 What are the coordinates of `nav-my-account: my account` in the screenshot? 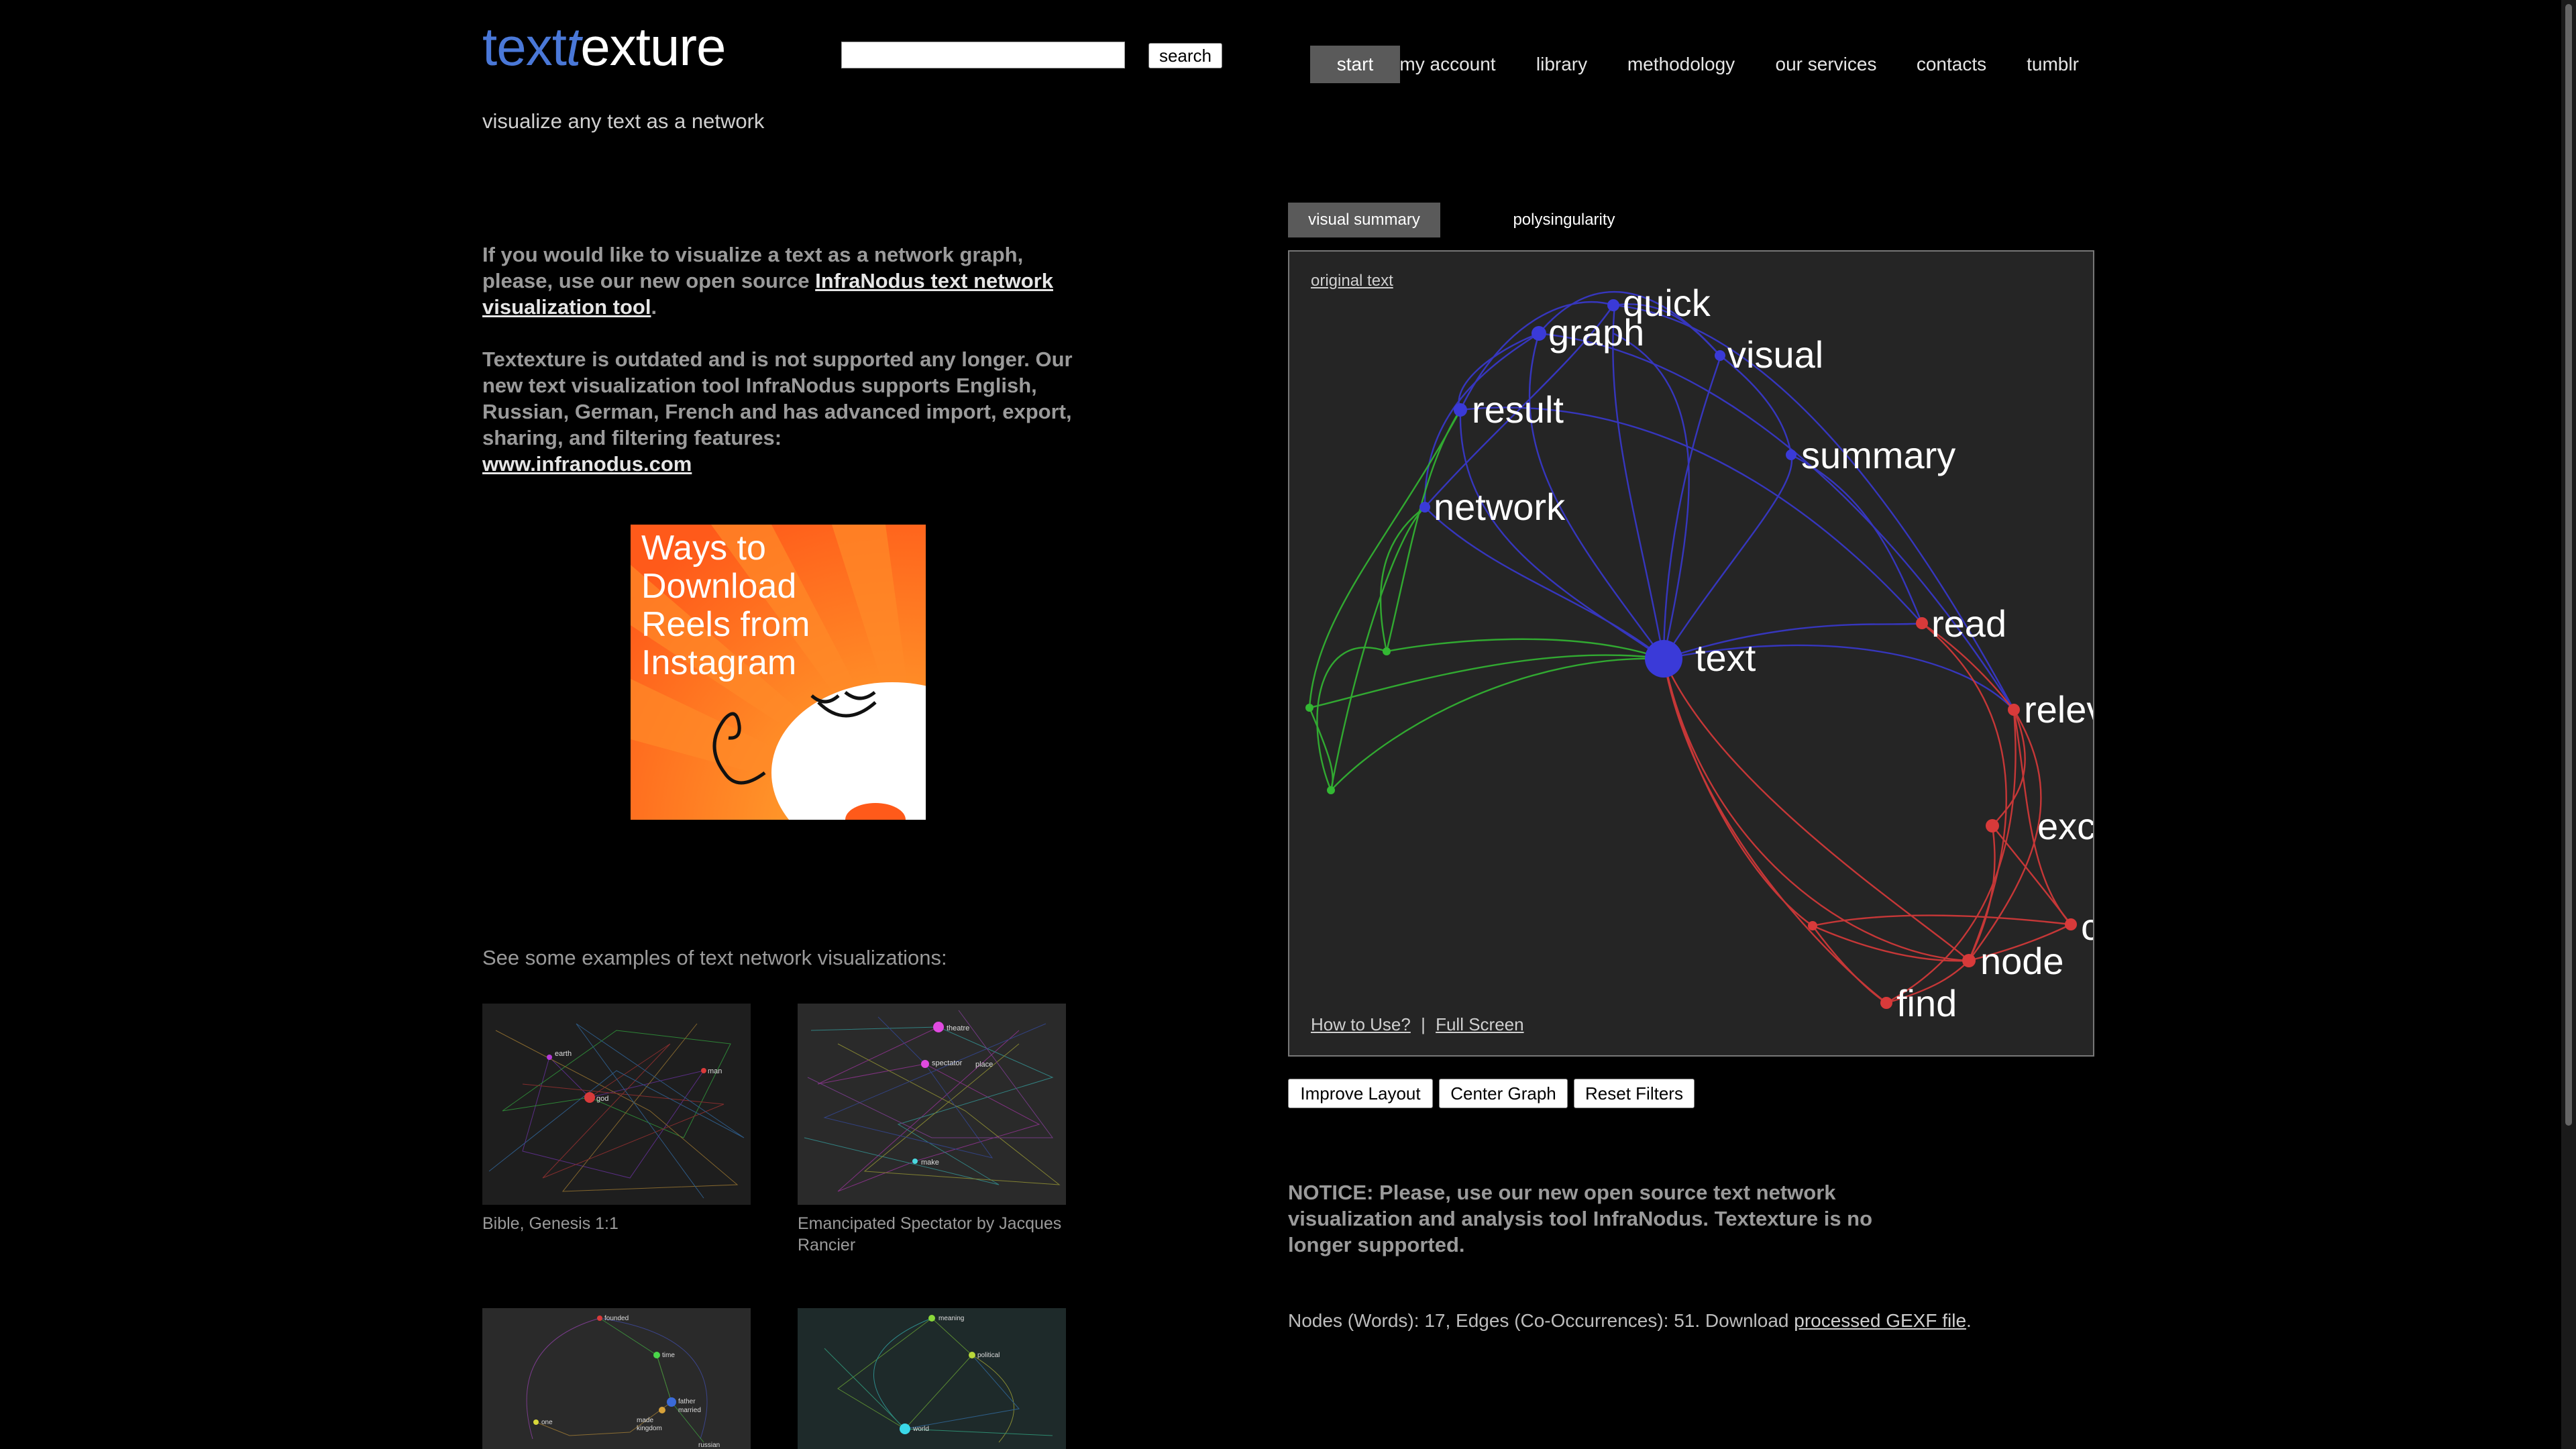 It's located at (1448, 64).